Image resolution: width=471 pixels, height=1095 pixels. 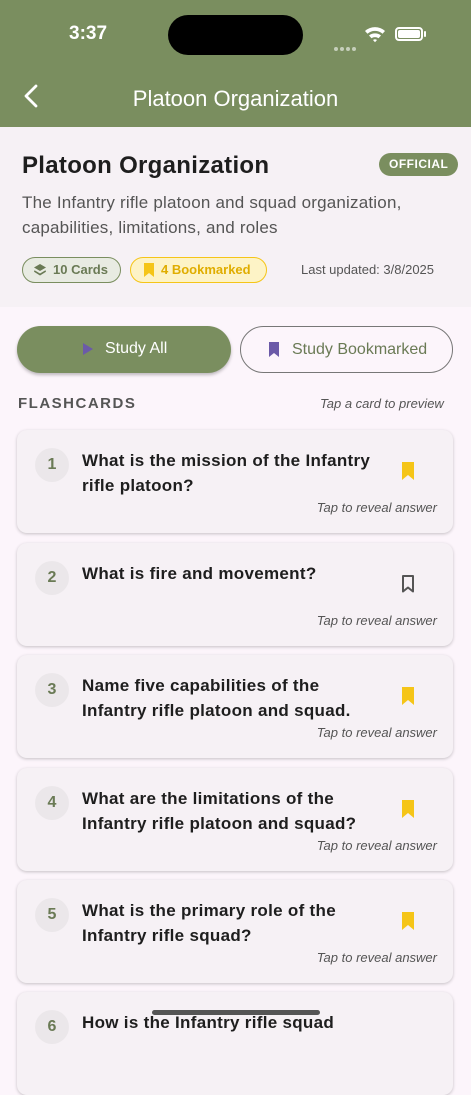 I want to click on card-number: 3, so click(x=52, y=690).